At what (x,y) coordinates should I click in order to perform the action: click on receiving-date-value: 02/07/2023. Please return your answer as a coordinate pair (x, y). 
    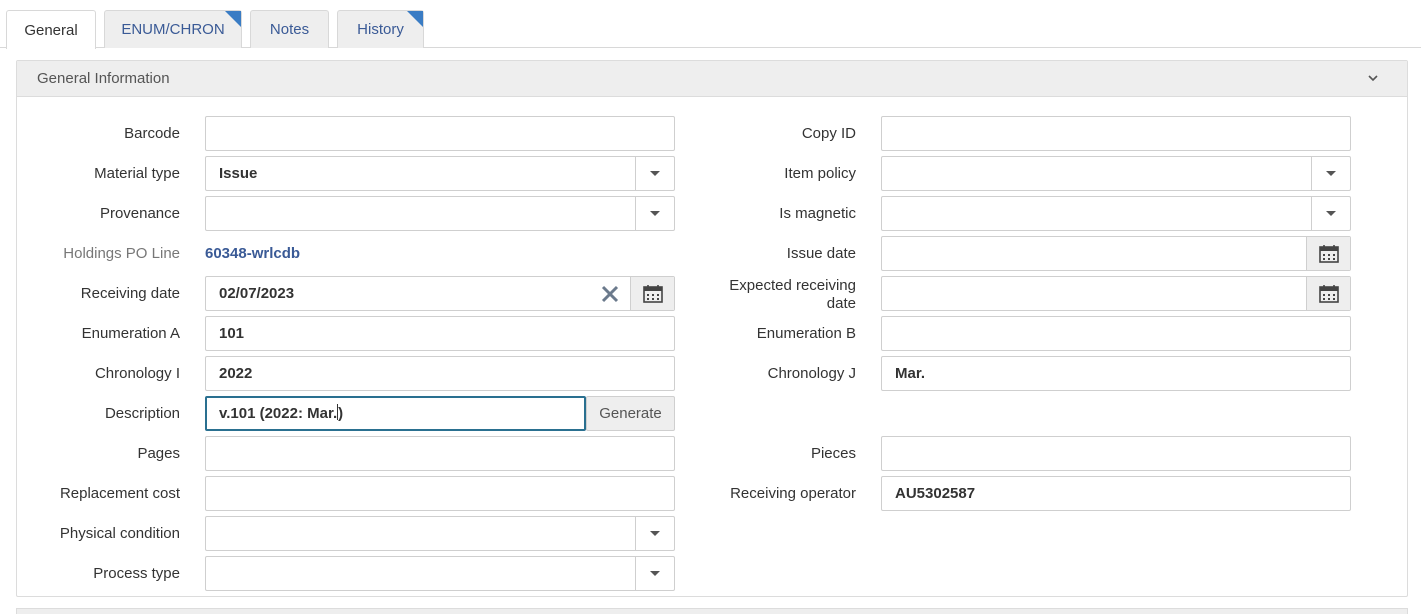
    Looking at the image, I should click on (257, 293).